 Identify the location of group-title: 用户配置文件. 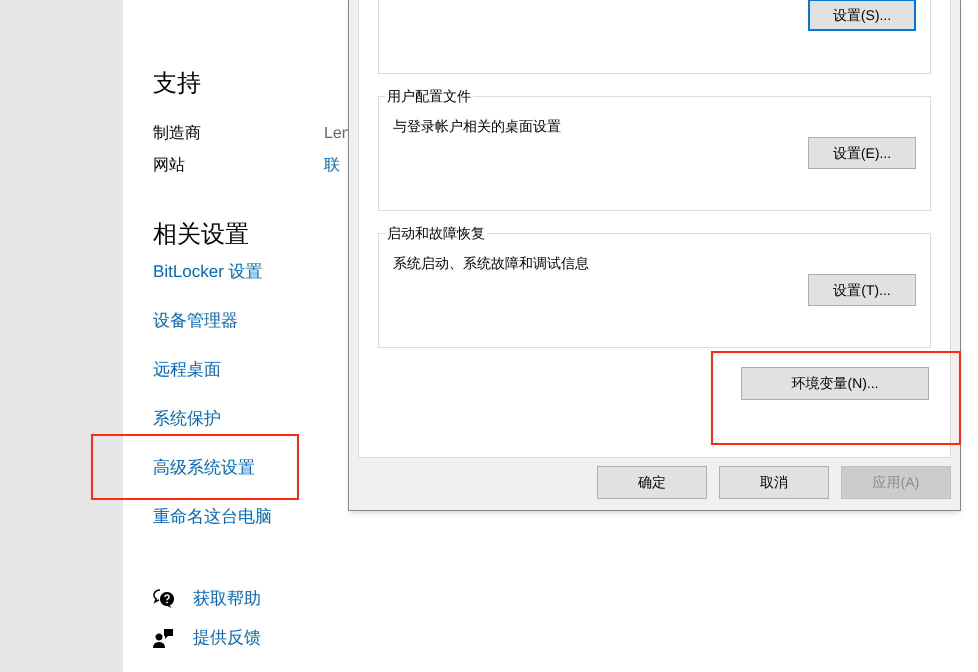
(429, 96).